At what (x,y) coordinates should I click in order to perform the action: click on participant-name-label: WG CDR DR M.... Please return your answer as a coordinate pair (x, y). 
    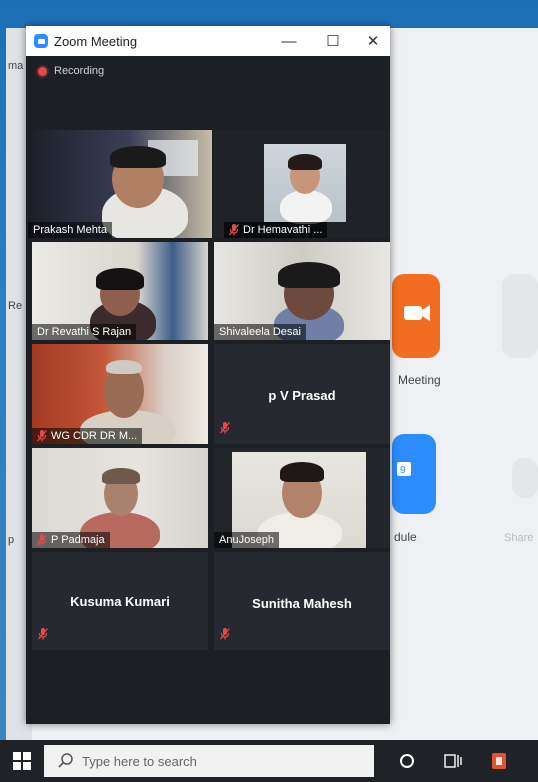
    Looking at the image, I should click on (87, 436).